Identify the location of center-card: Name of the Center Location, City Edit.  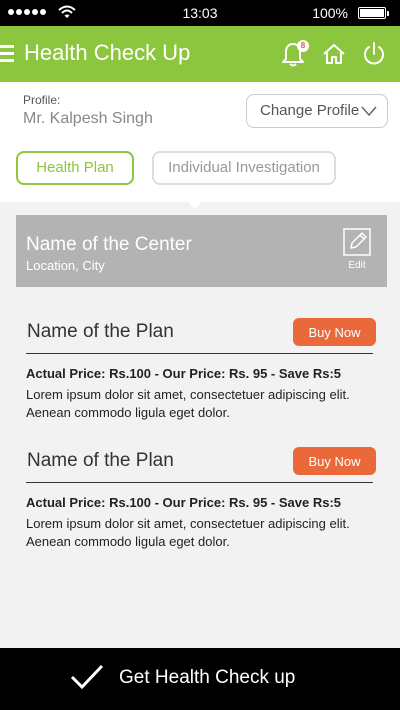
(201, 251).